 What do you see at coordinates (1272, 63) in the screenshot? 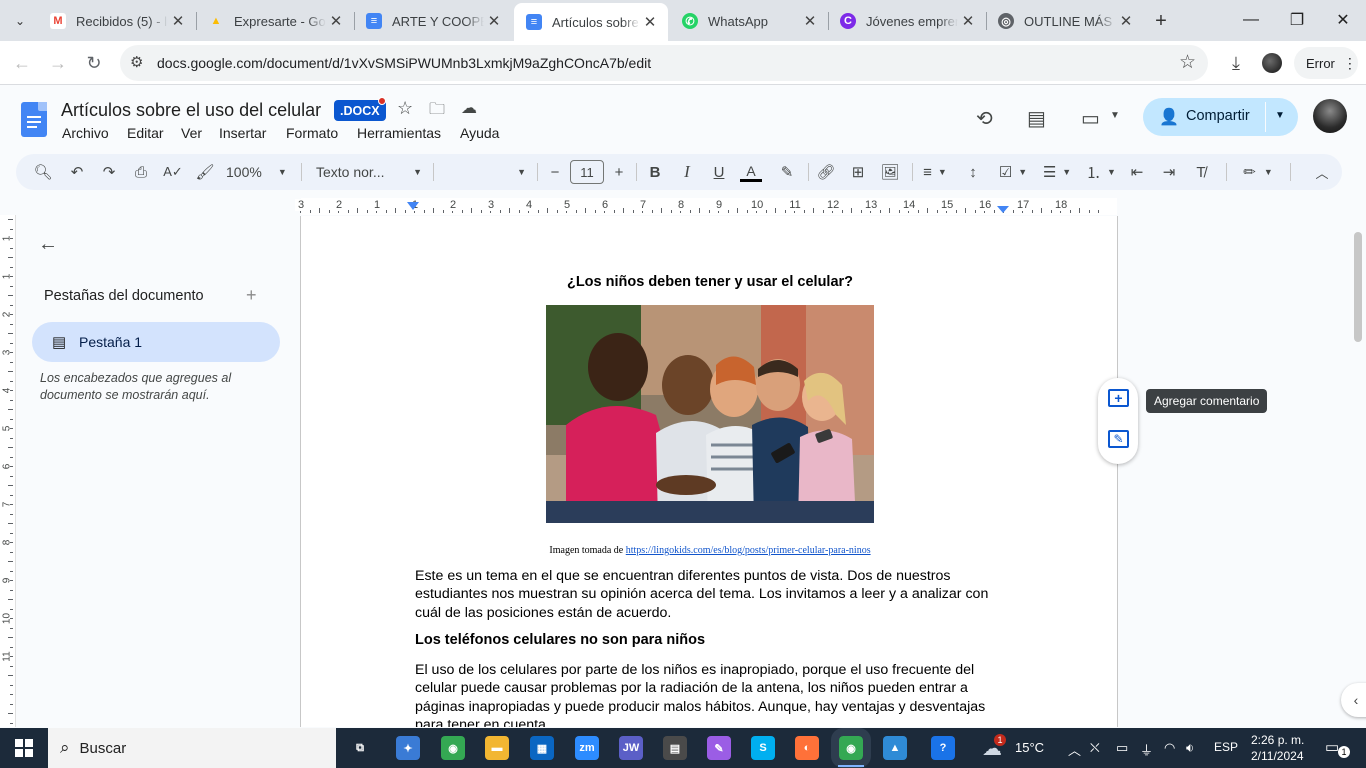
I see `avatar` at bounding box center [1272, 63].